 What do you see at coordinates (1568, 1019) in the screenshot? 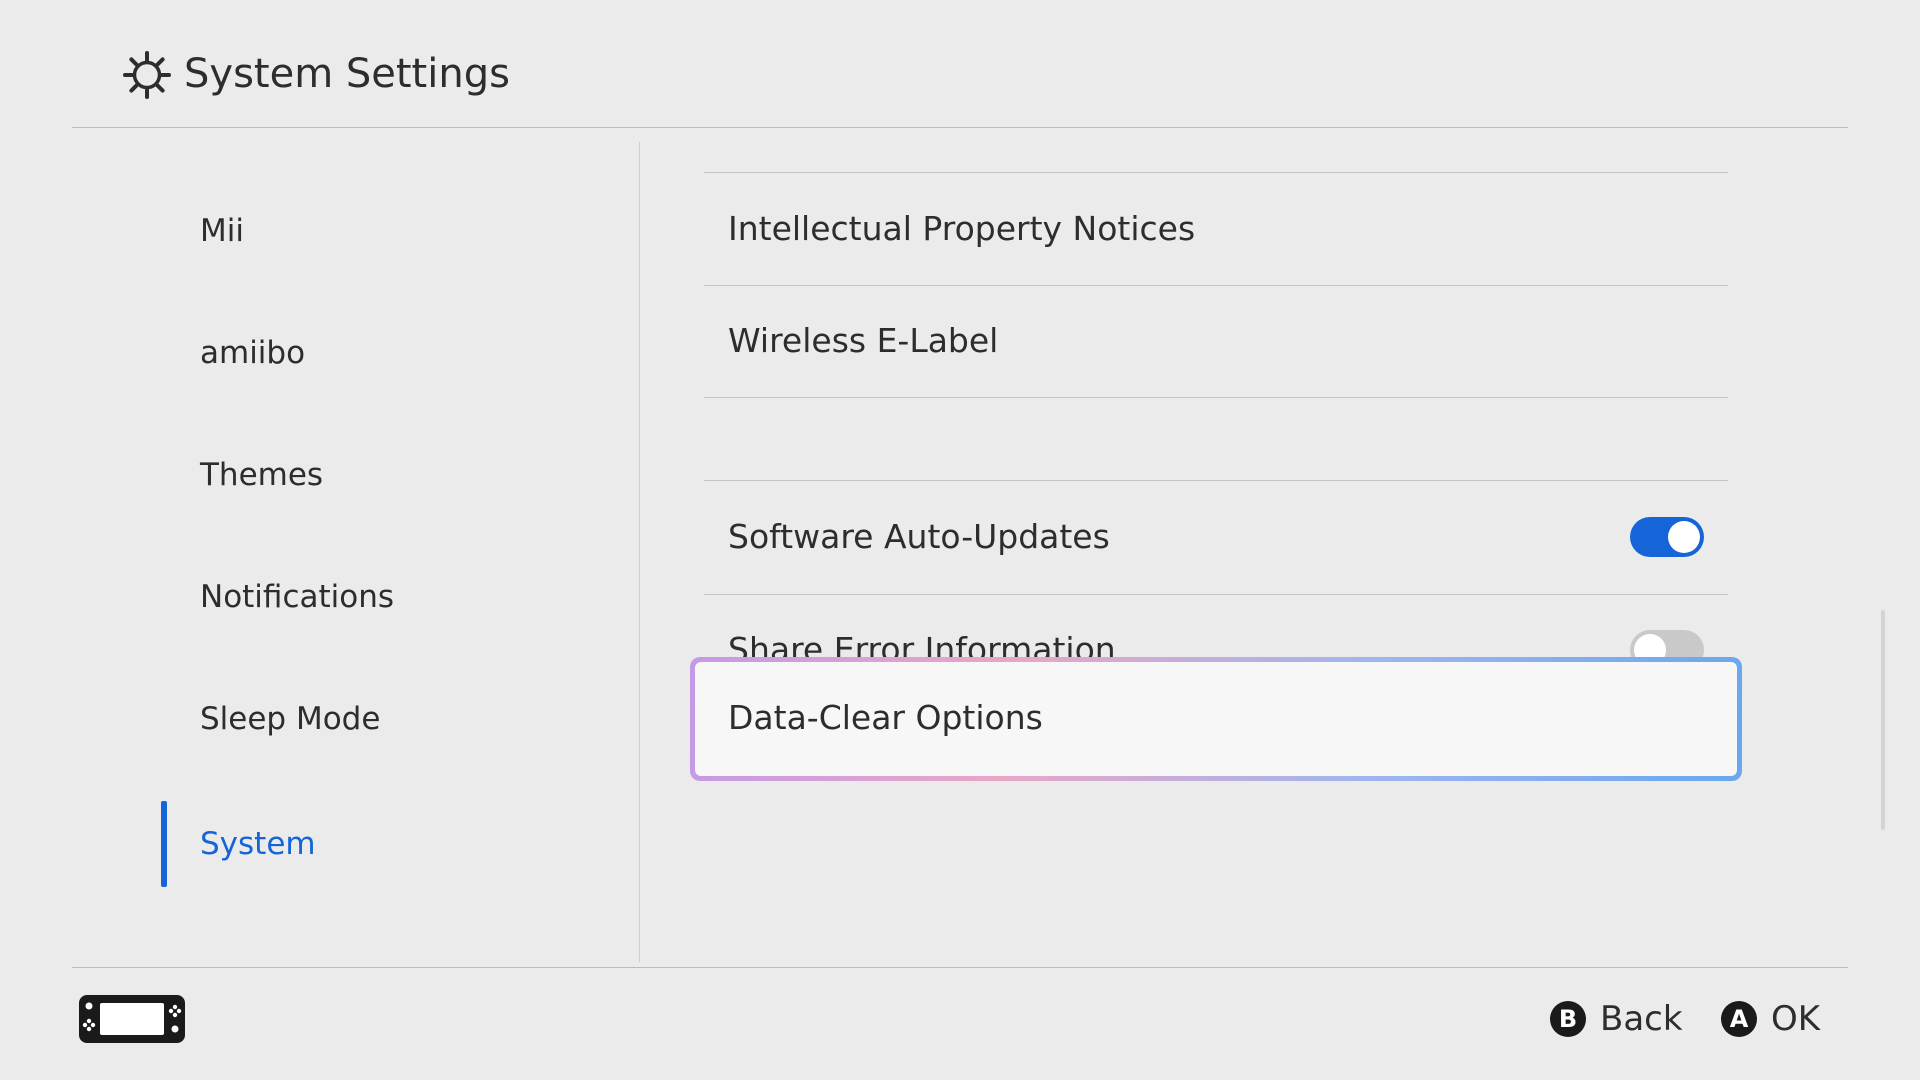
I see `b-button-icon: B` at bounding box center [1568, 1019].